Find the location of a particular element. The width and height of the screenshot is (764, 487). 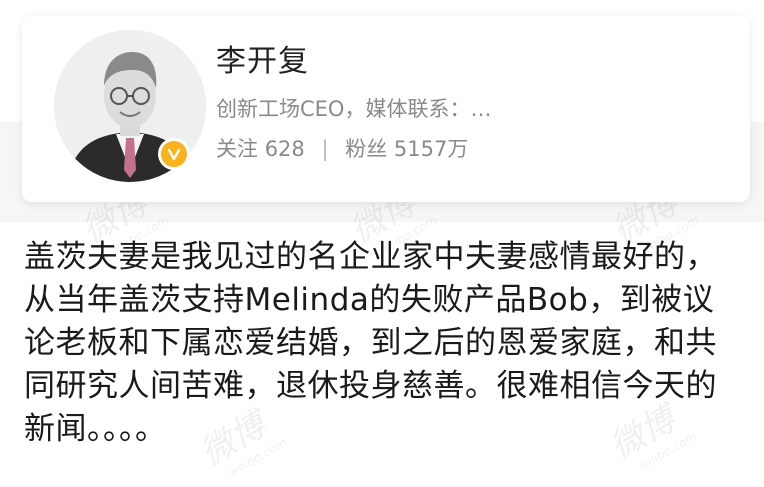

post-line: 从当年盖茨支持Melinda的失败产品Bob，到被议 is located at coordinates (369, 300).